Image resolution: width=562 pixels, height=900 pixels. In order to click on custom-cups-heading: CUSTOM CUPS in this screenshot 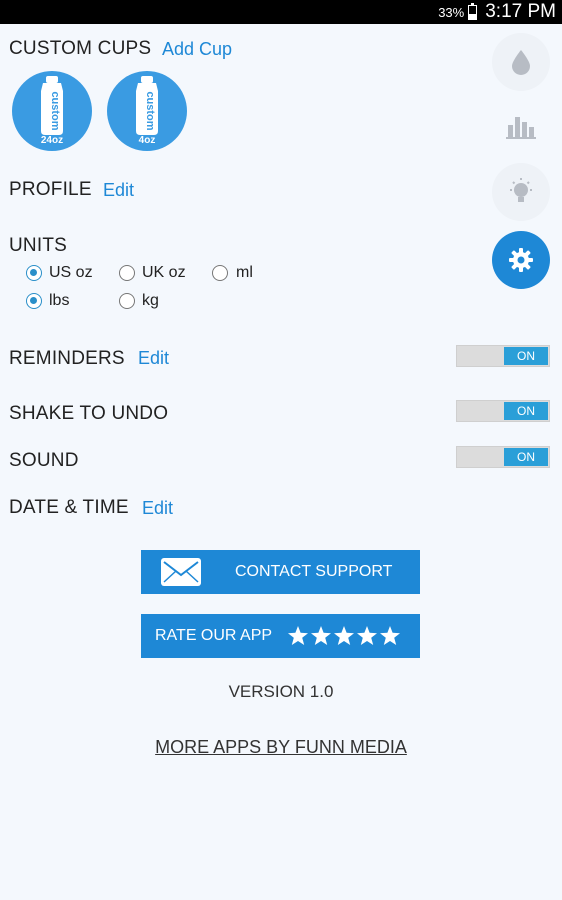, I will do `click(80, 48)`.